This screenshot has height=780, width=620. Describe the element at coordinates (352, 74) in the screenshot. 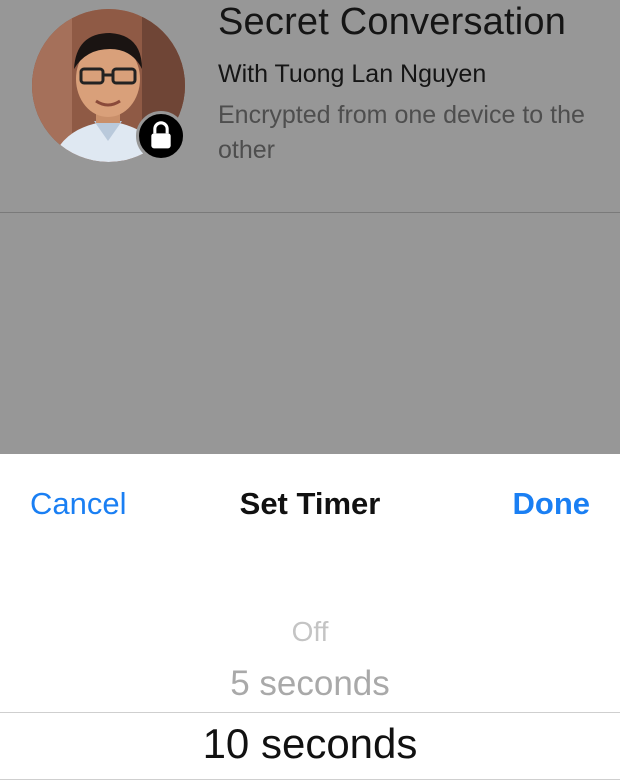

I see `conversation-participant: With Tuong Lan Nguyen` at that location.